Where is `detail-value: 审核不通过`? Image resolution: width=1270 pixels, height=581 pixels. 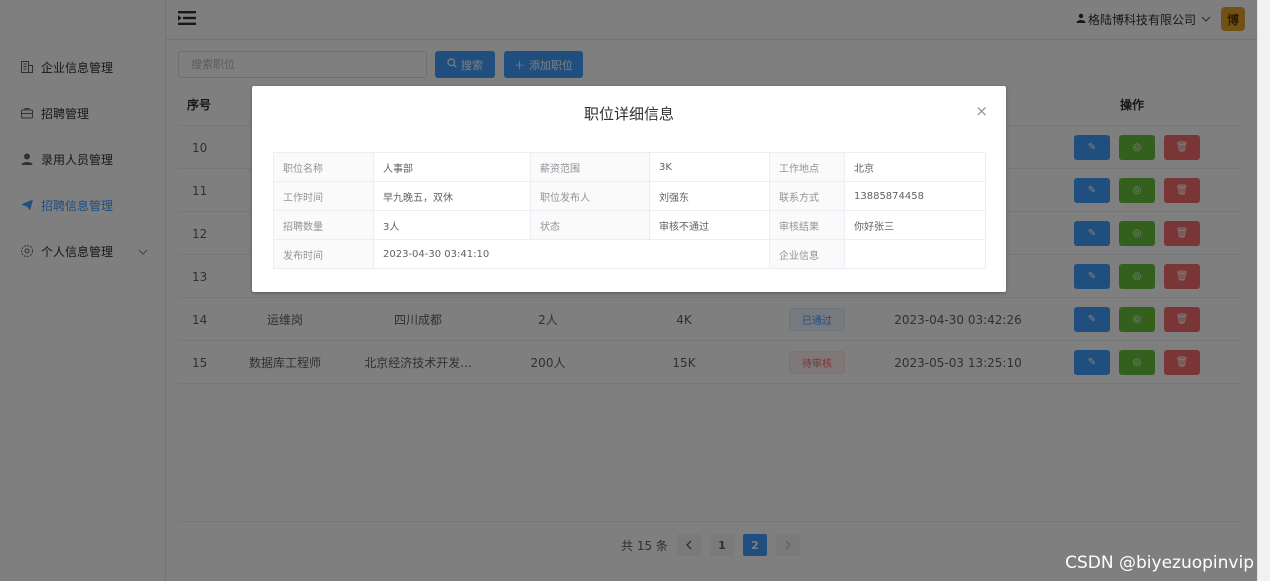 detail-value: 审核不通过 is located at coordinates (709, 225).